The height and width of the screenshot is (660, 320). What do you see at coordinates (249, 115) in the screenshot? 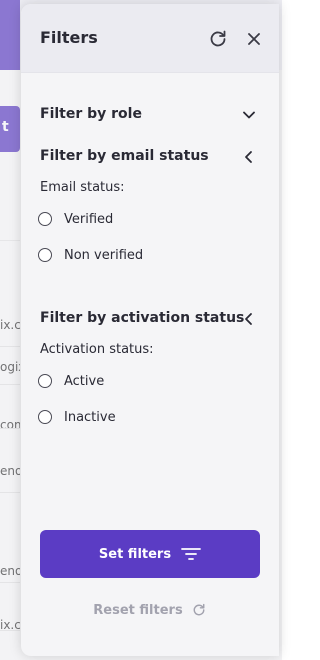
I see `chevron-down-icon` at bounding box center [249, 115].